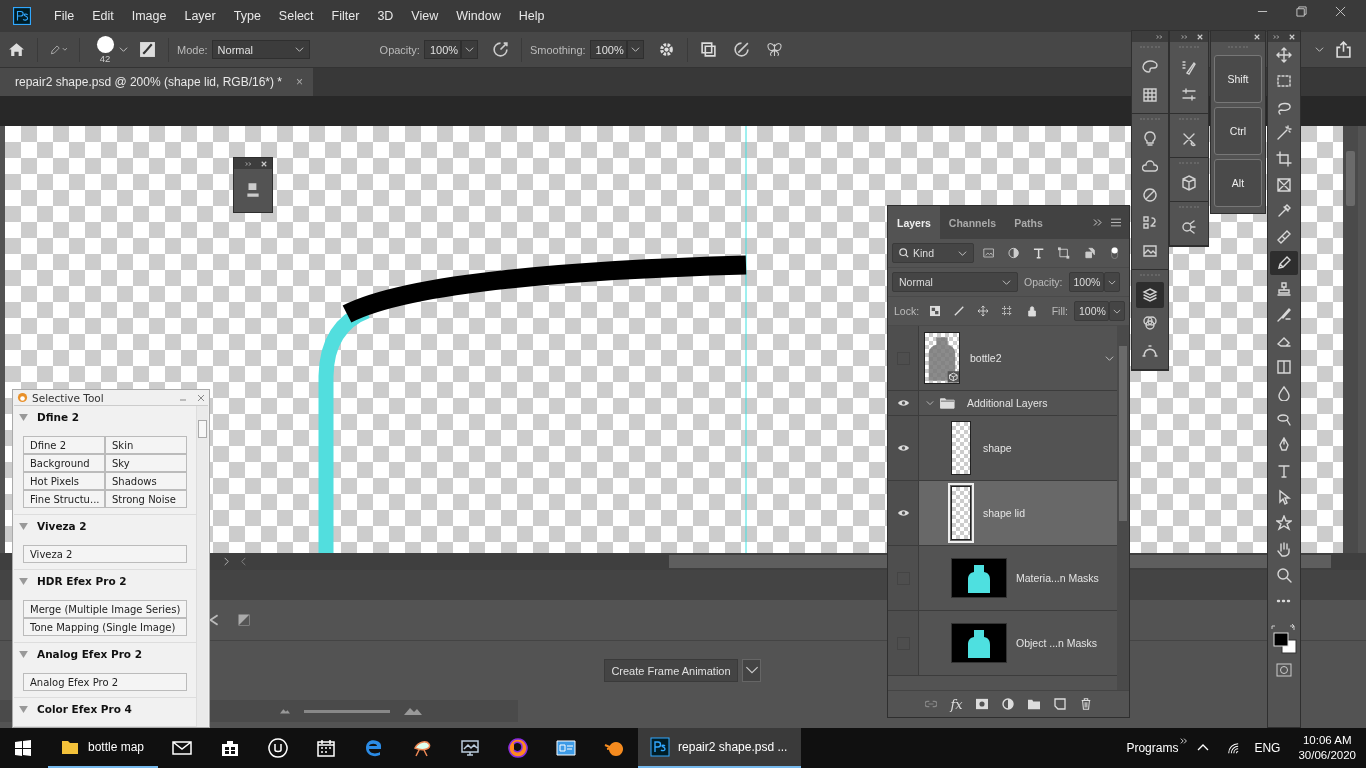  I want to click on large-mountain-icon, so click(413, 711).